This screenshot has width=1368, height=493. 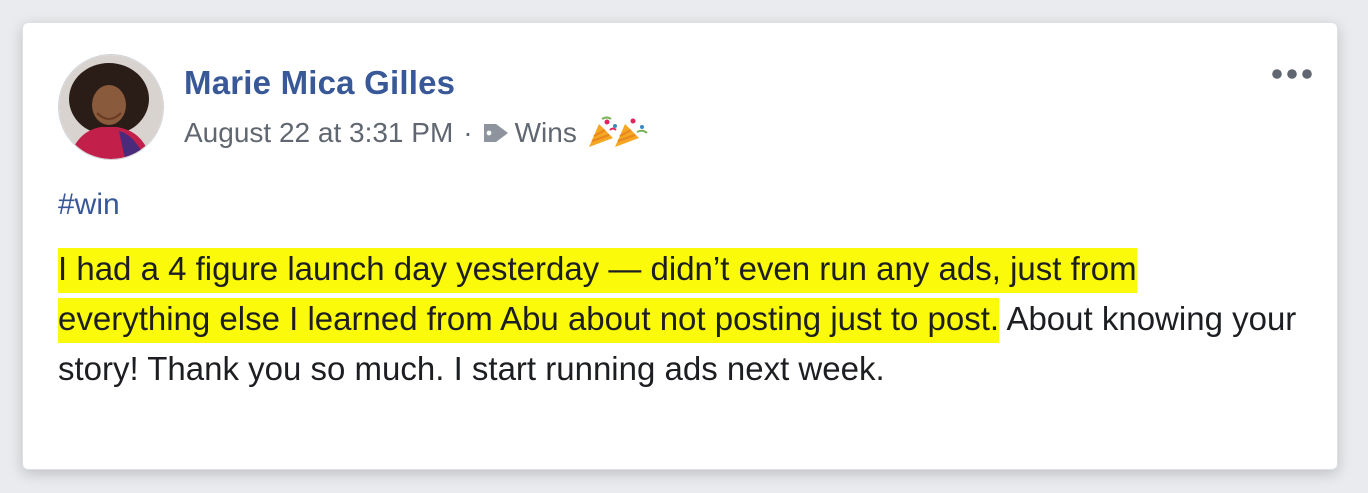 I want to click on party-popper-icon, so click(x=618, y=133).